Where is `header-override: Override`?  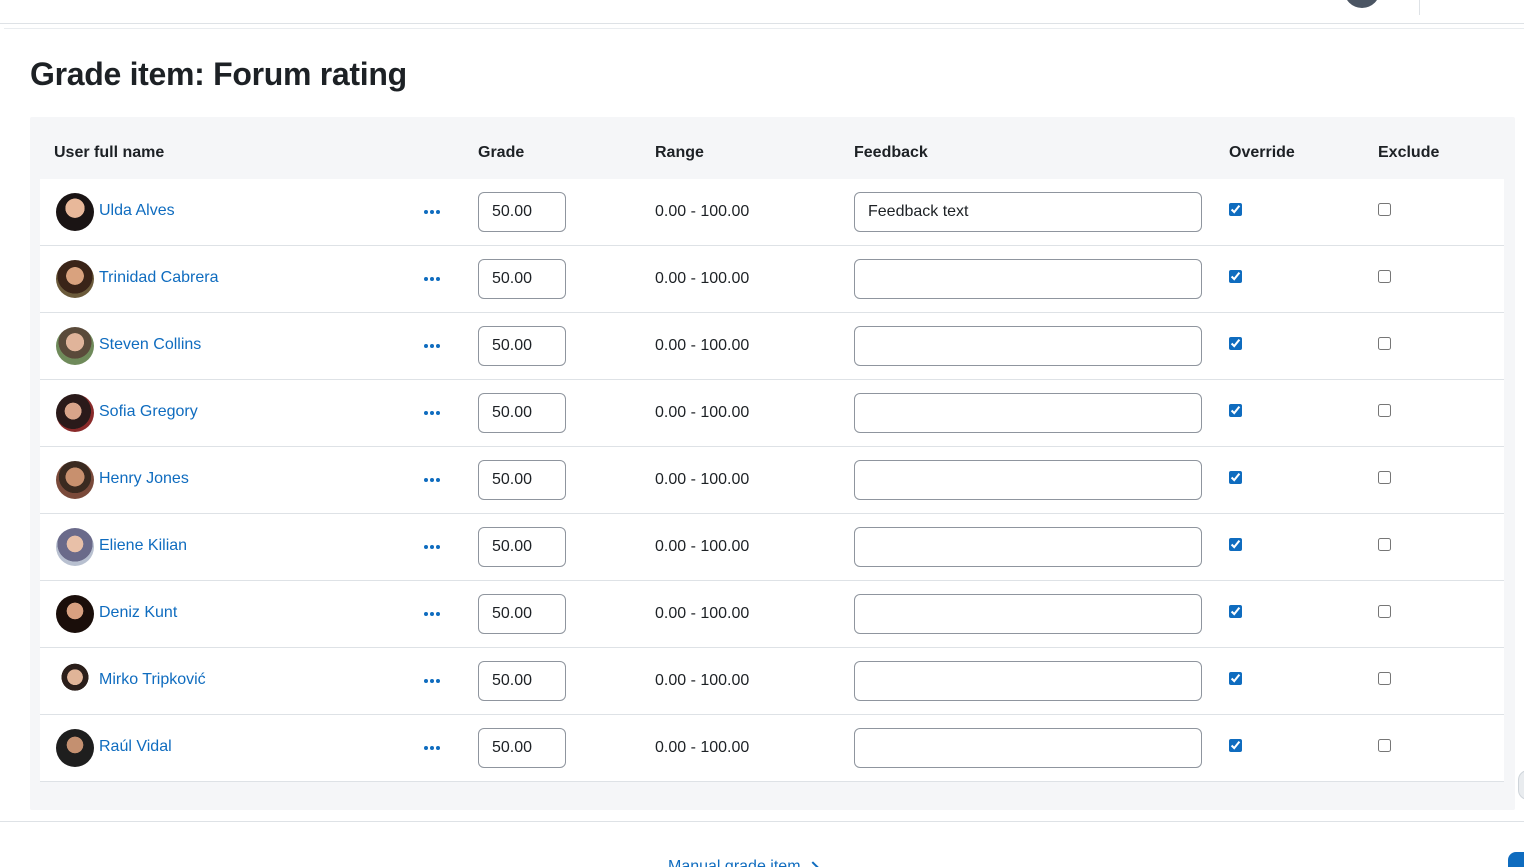 header-override: Override is located at coordinates (1262, 152).